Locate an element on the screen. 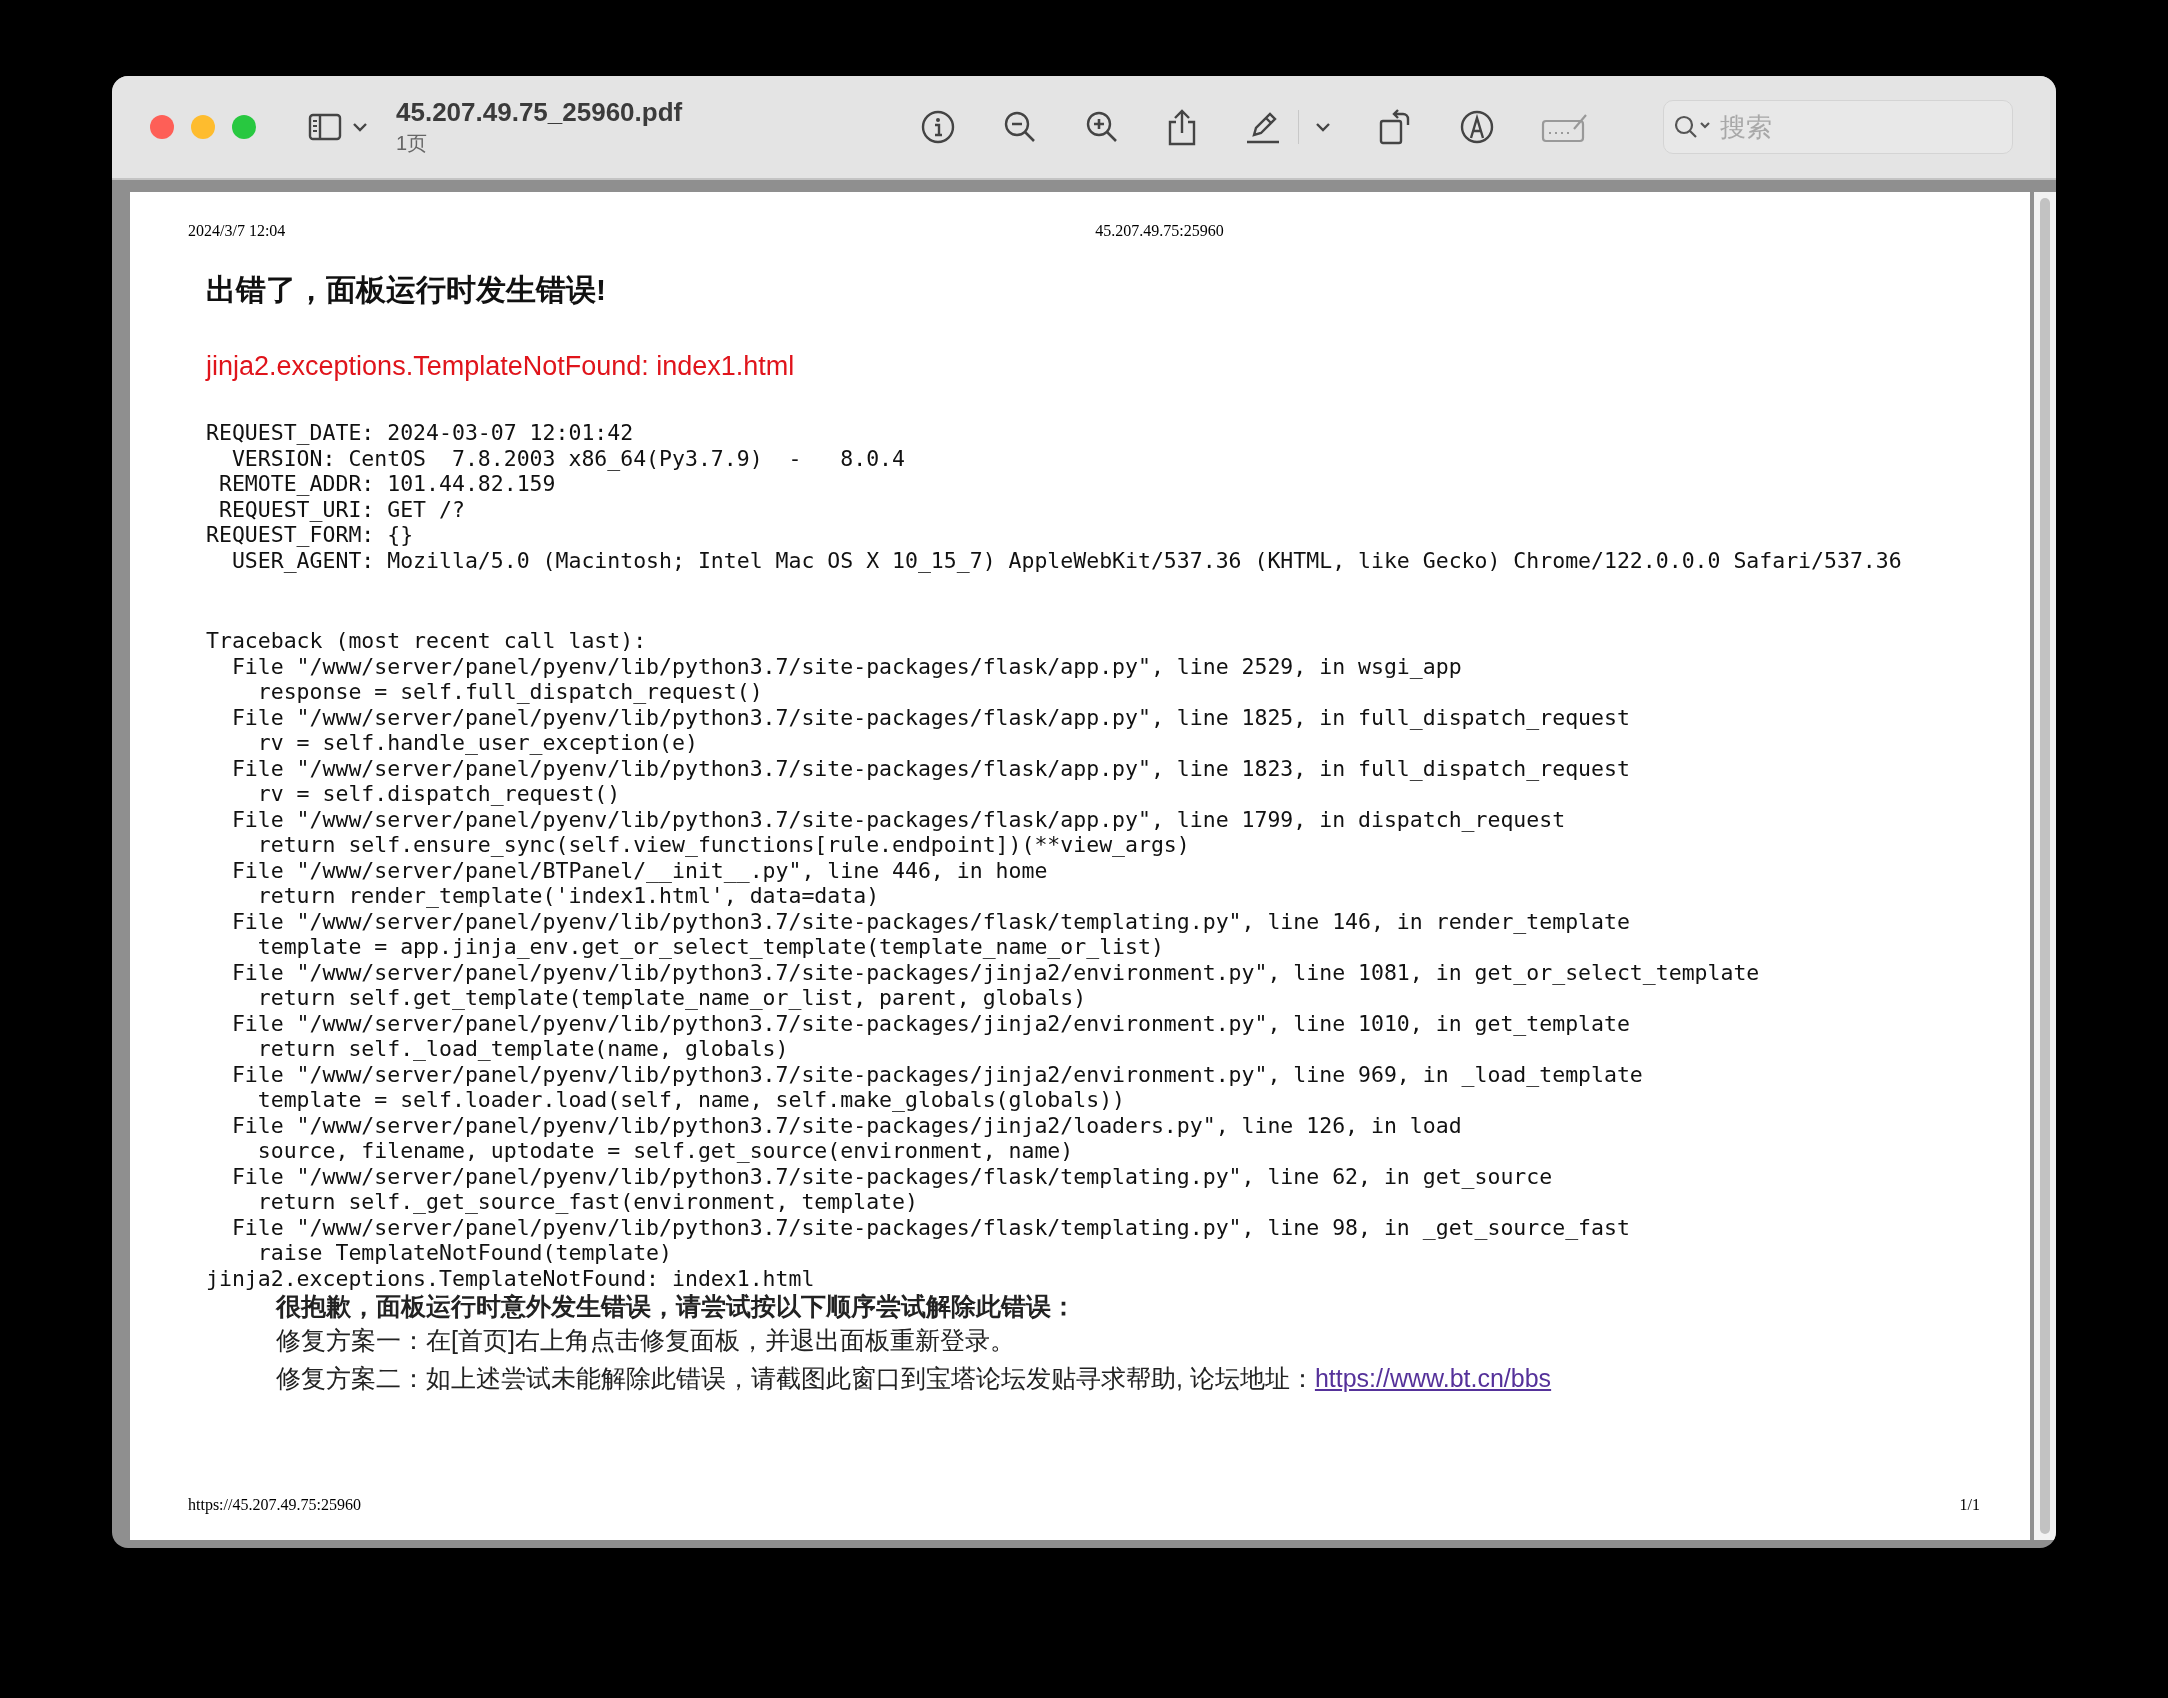  traceback-line: template = self.loader.load(self, name, self.make_globals(globals)) is located at coordinates (691, 1100).